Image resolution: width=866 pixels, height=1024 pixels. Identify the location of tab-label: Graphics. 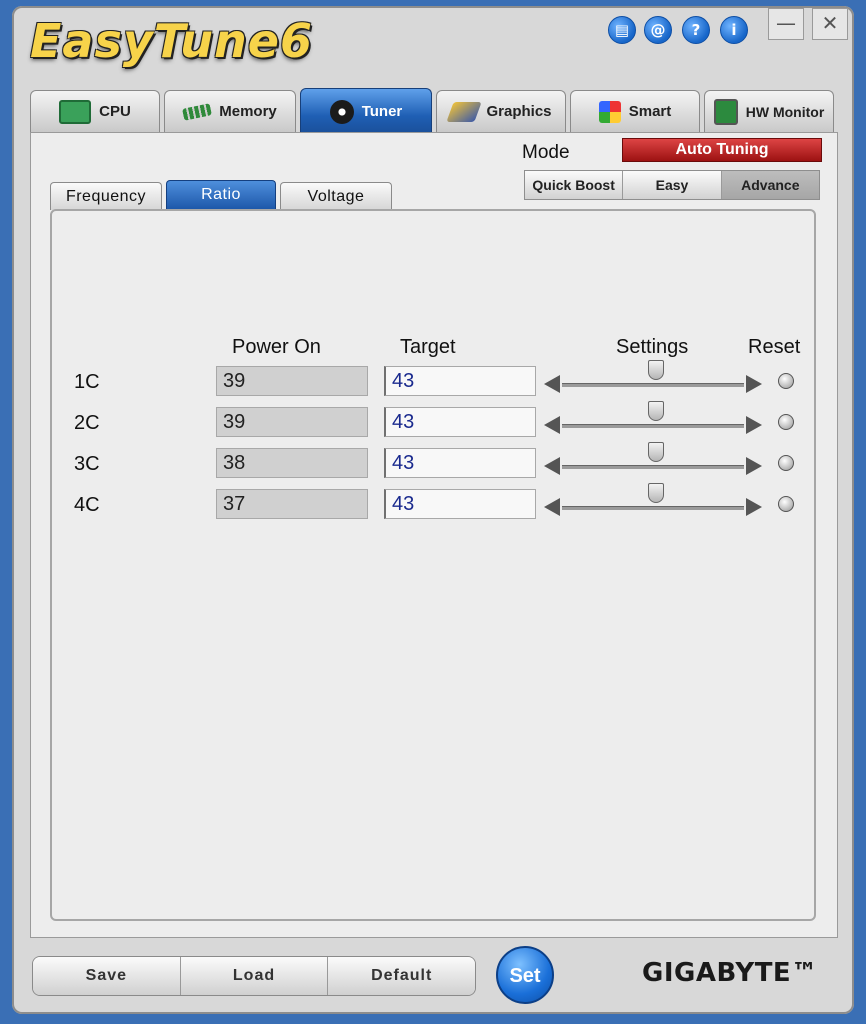
(519, 111).